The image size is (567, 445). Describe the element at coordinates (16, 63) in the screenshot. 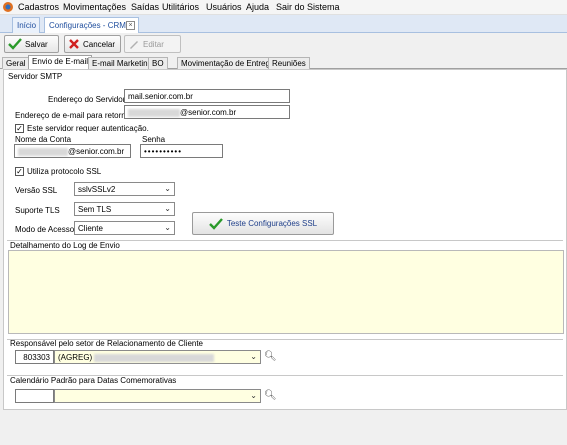

I see `tab-geral: Geral` at that location.